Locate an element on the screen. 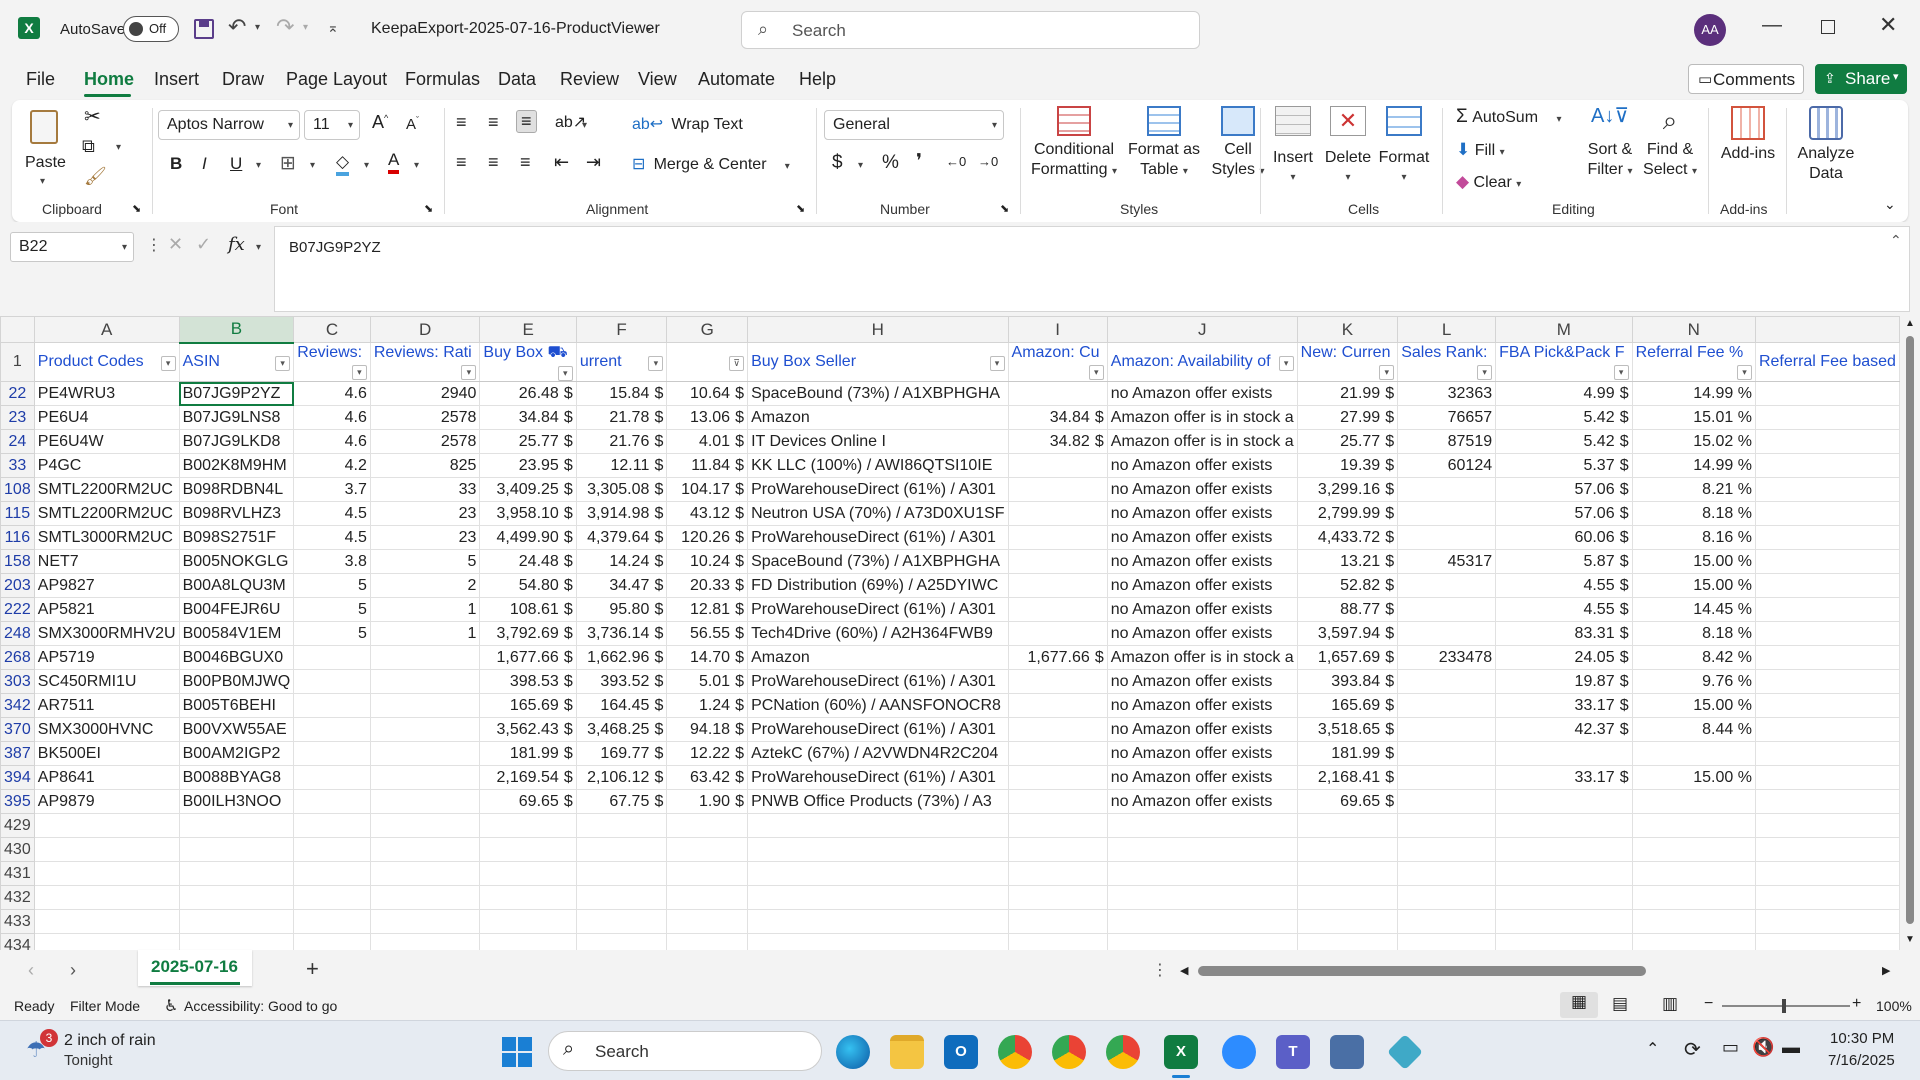 This screenshot has height=1080, width=1920. orientation-chevron-icon: ▾ is located at coordinates (584, 125).